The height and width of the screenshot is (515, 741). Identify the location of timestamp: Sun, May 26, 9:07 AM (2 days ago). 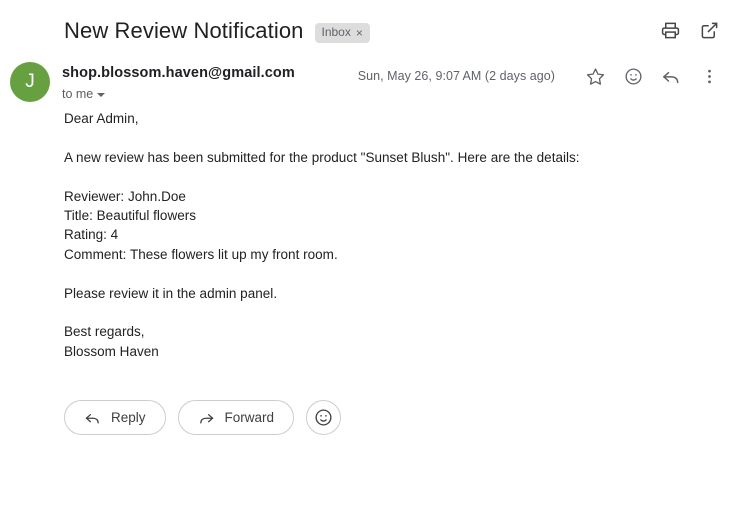
(456, 76).